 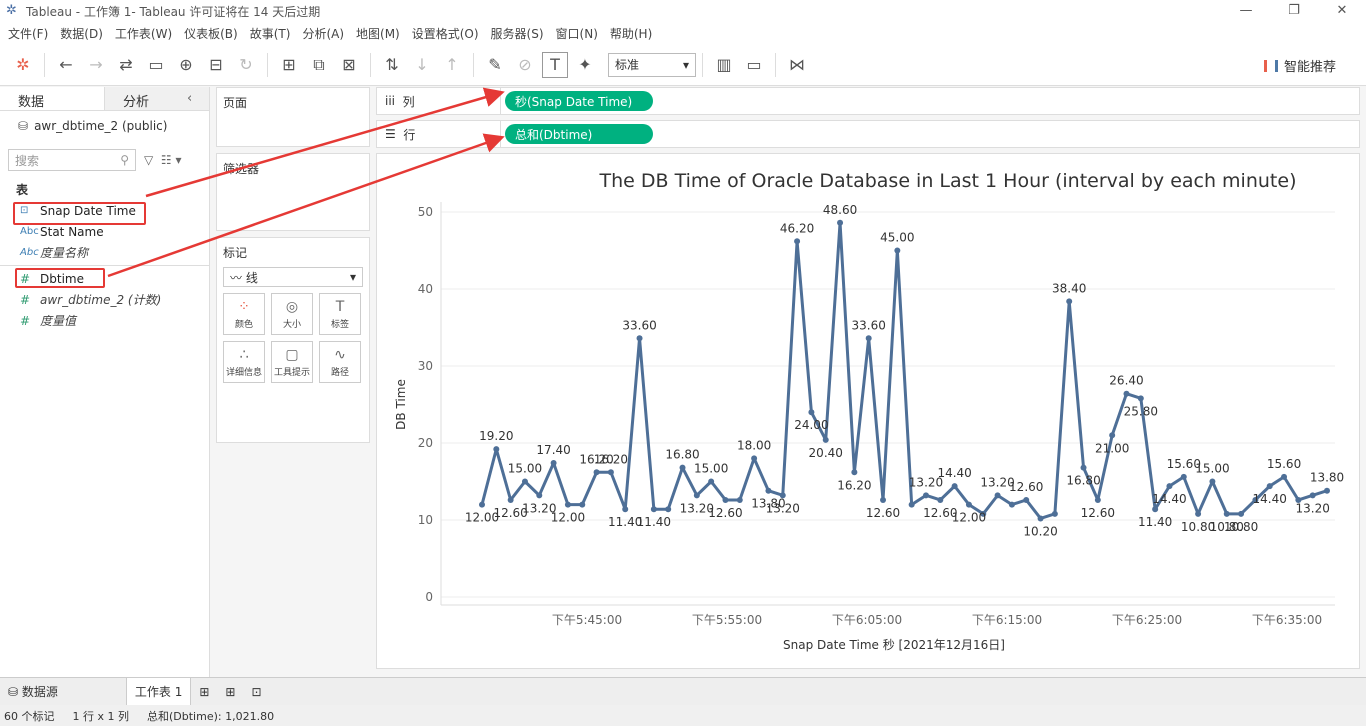 What do you see at coordinates (246, 65) in the screenshot?
I see `refresh-icon: ↻` at bounding box center [246, 65].